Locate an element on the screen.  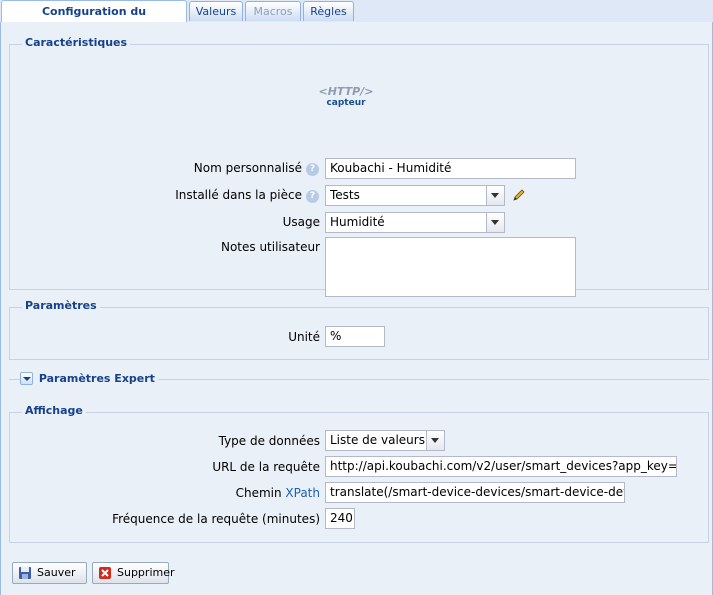
datatype-label: Type de données is located at coordinates (269, 441).